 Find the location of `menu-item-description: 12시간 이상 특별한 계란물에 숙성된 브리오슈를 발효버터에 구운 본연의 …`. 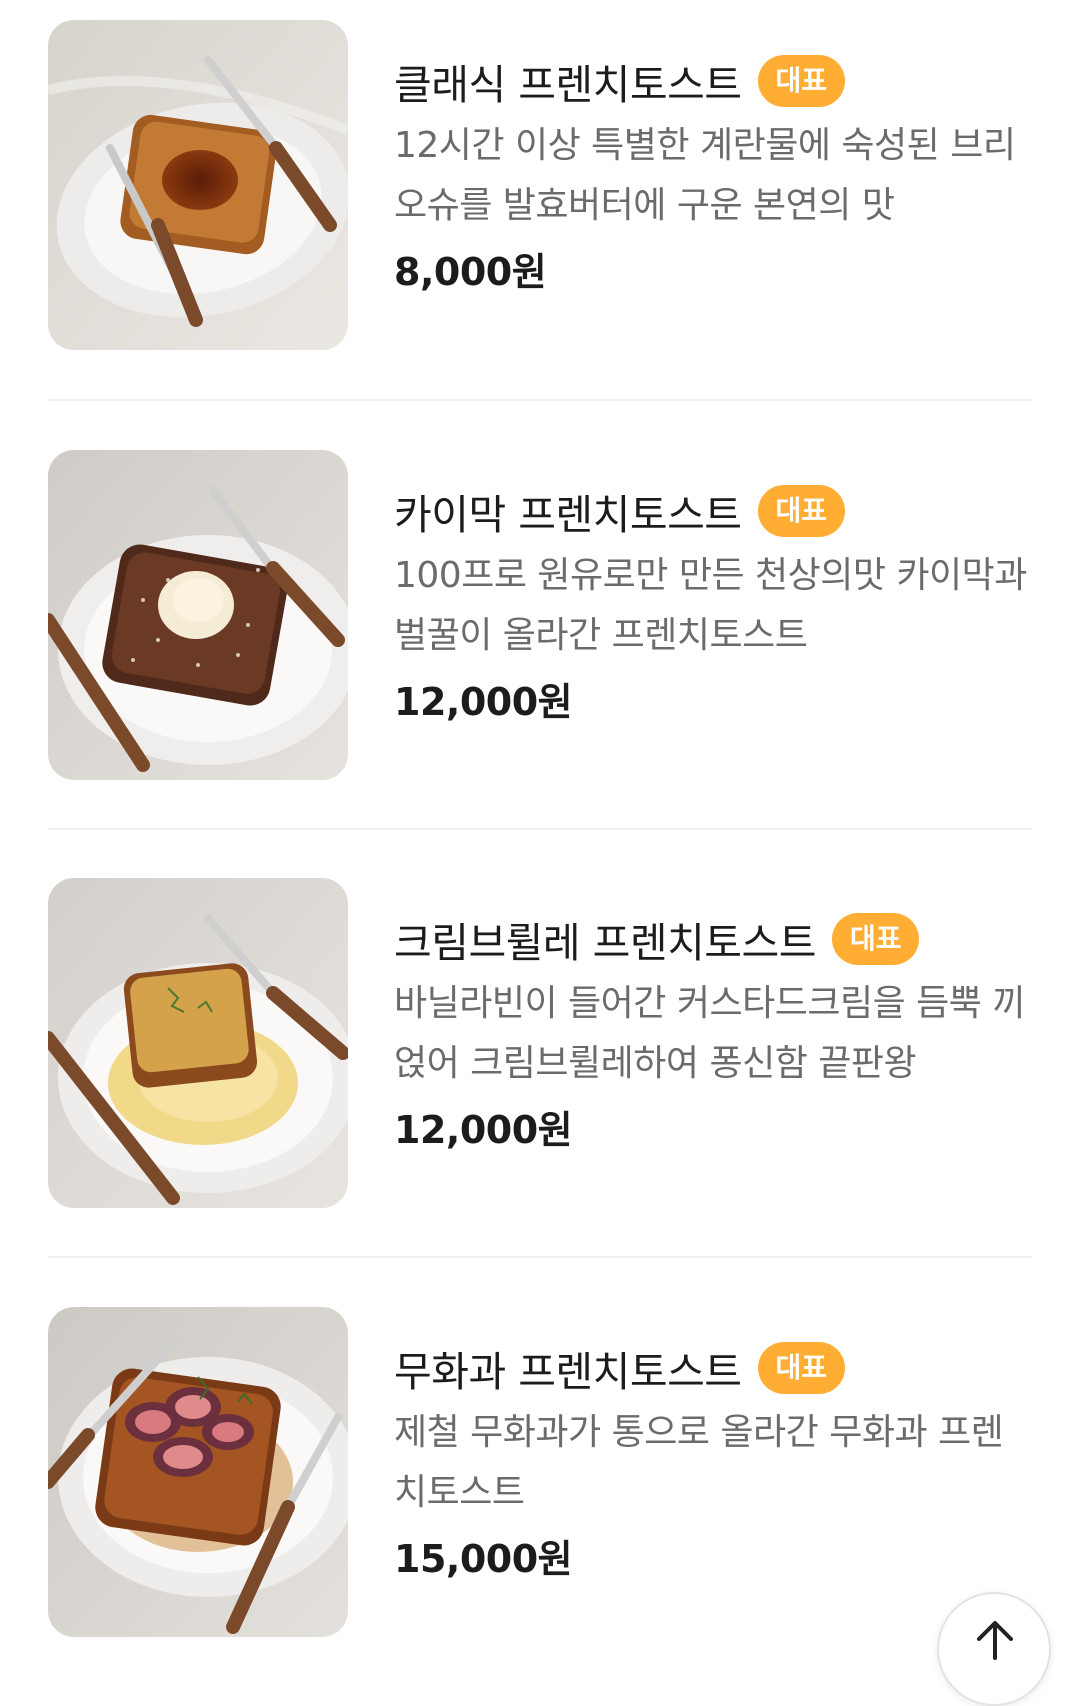

menu-item-description: 12시간 이상 특별한 계란물에 숙성된 브리오슈를 발효버터에 구운 본연의 … is located at coordinates (705, 175).